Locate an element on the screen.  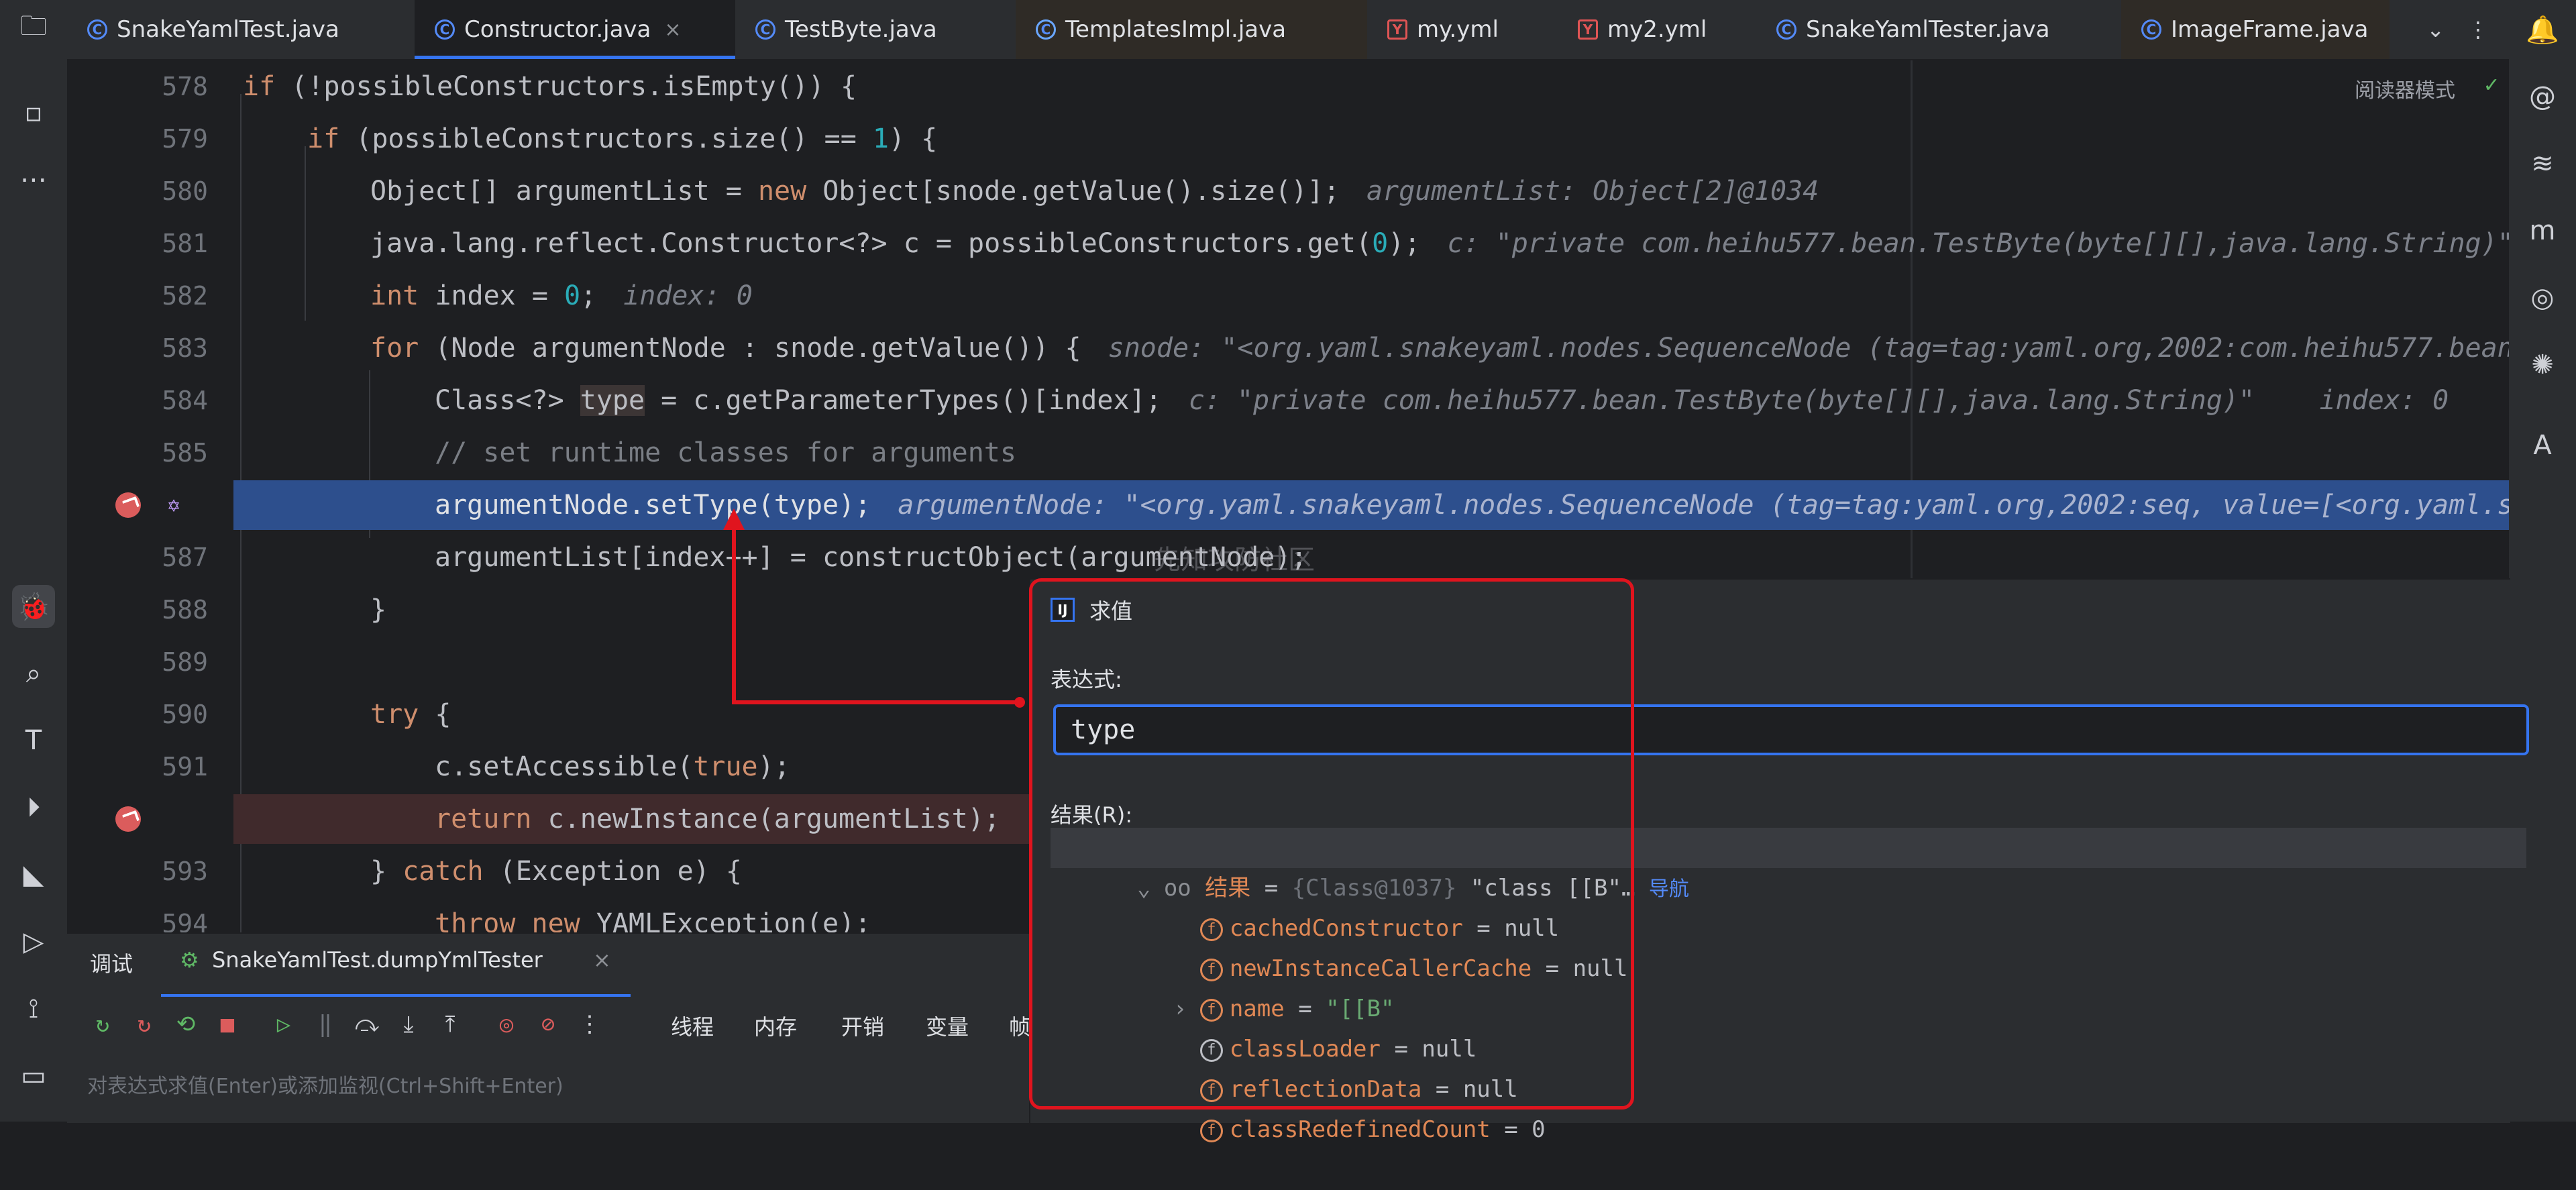
field-icon: f is located at coordinates (1211, 1130).